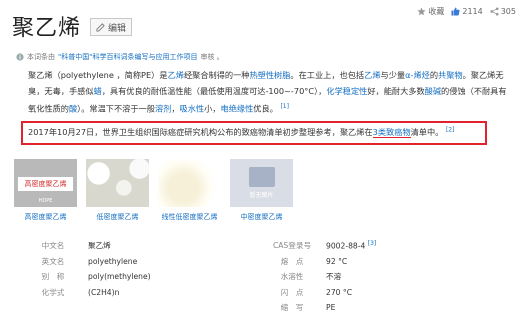 The height and width of the screenshot is (316, 520). What do you see at coordinates (263, 262) in the screenshot?
I see `info-row: 英文名 polyethylene 熔 点 92 °C` at bounding box center [263, 262].